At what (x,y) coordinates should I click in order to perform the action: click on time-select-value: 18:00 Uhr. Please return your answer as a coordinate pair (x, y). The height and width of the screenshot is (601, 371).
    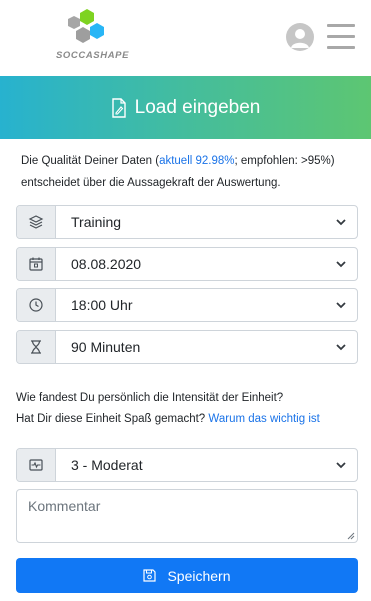
    Looking at the image, I should click on (102, 305).